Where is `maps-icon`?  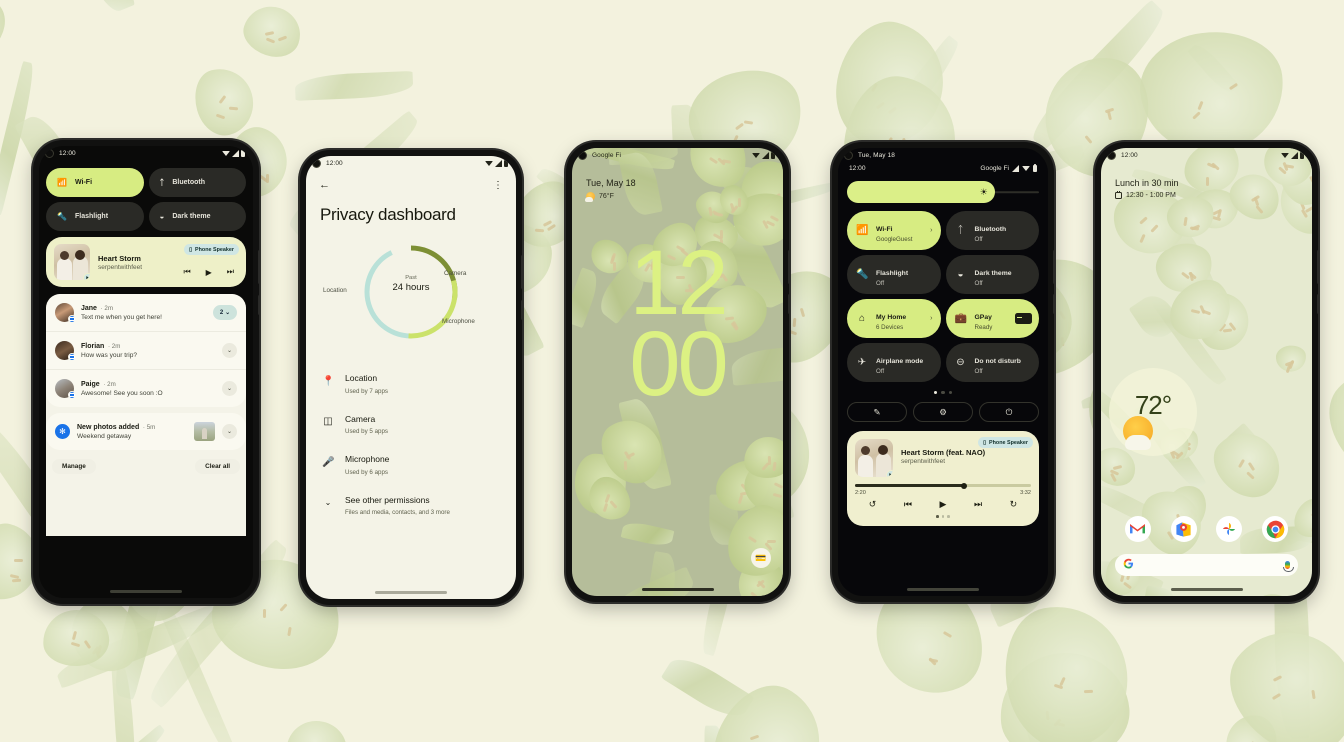 maps-icon is located at coordinates (1183, 529).